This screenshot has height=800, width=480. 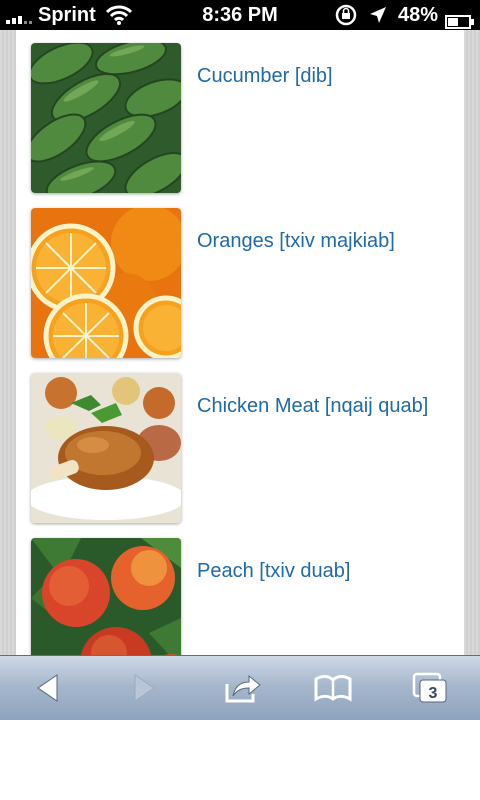 What do you see at coordinates (346, 15) in the screenshot?
I see `rotation-lock-icon` at bounding box center [346, 15].